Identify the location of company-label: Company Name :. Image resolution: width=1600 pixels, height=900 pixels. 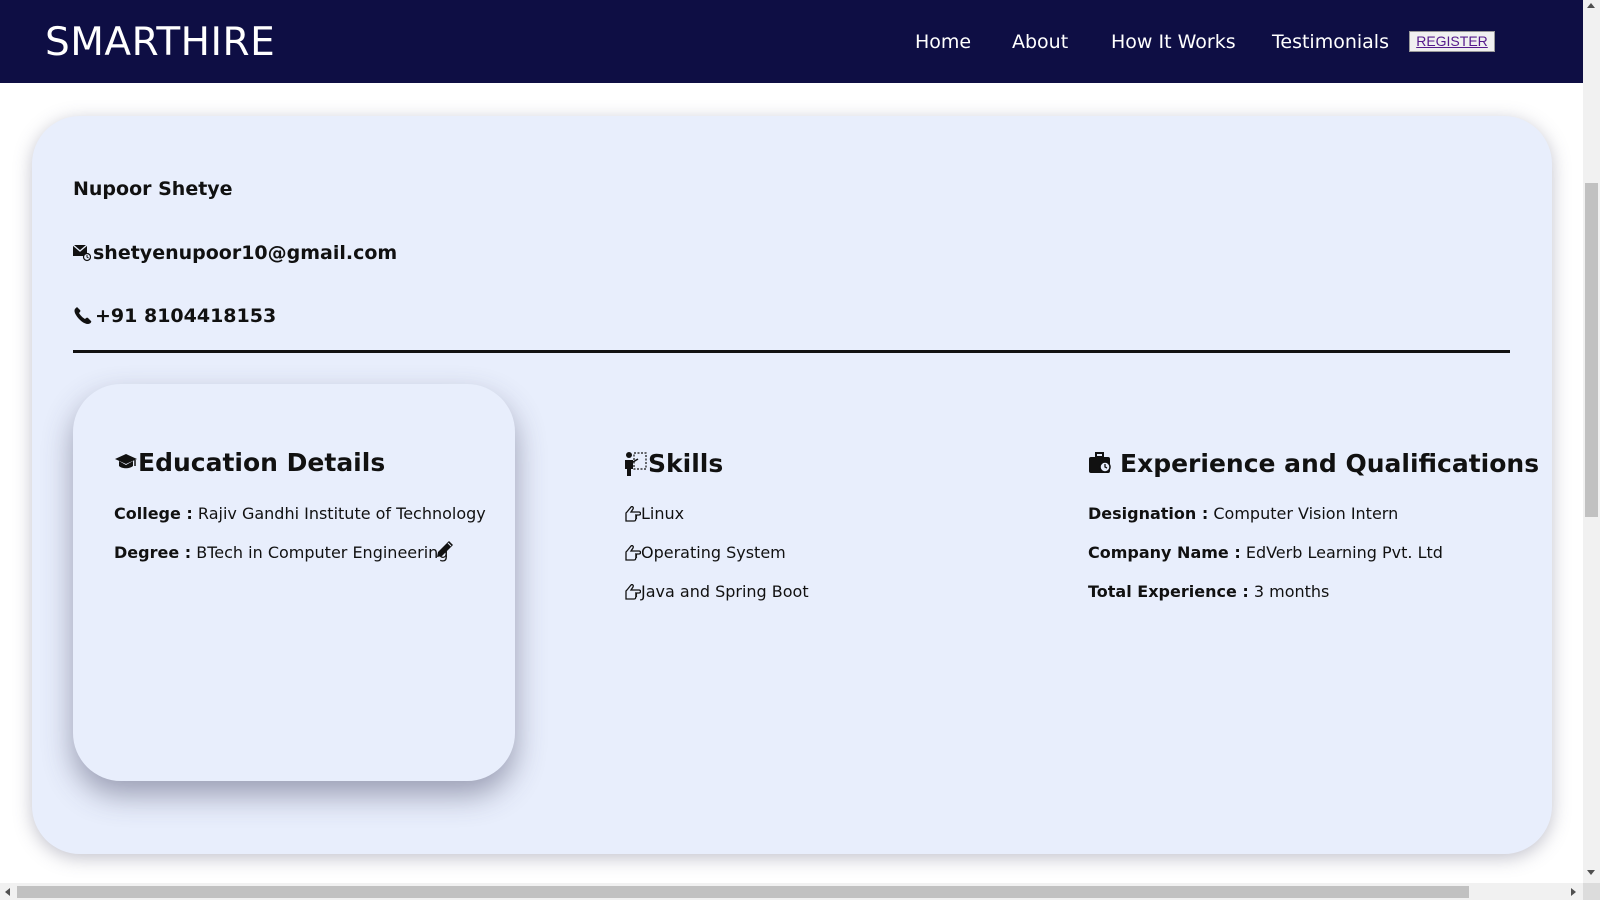
(1164, 552).